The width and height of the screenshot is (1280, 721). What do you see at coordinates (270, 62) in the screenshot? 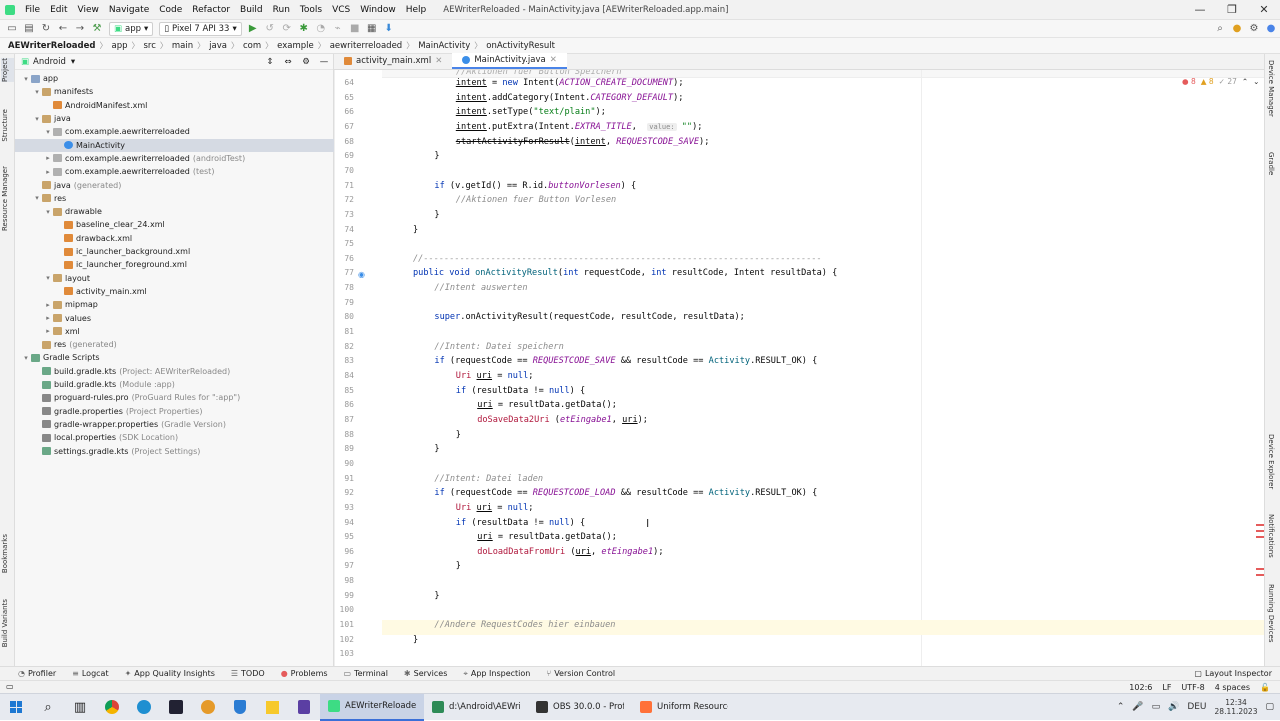
I see `expand-all-icon: ⇕` at bounding box center [270, 62].